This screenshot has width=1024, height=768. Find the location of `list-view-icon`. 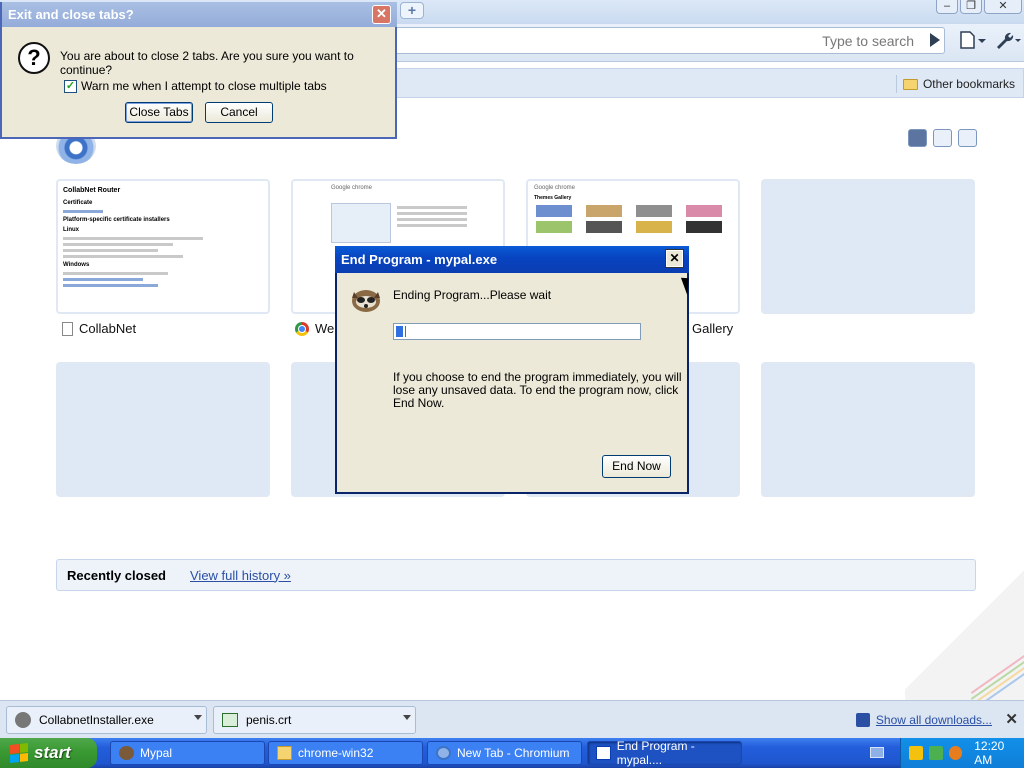

list-view-icon is located at coordinates (942, 138).